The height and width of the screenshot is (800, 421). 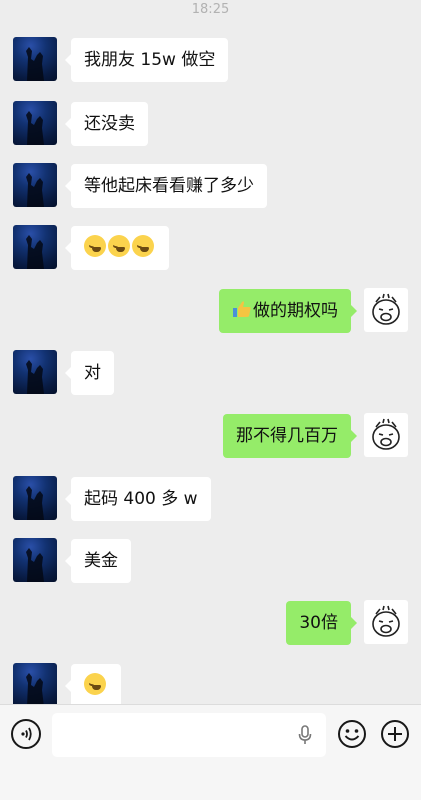 What do you see at coordinates (141, 499) in the screenshot?
I see `message-text: 起码 400 多 w` at bounding box center [141, 499].